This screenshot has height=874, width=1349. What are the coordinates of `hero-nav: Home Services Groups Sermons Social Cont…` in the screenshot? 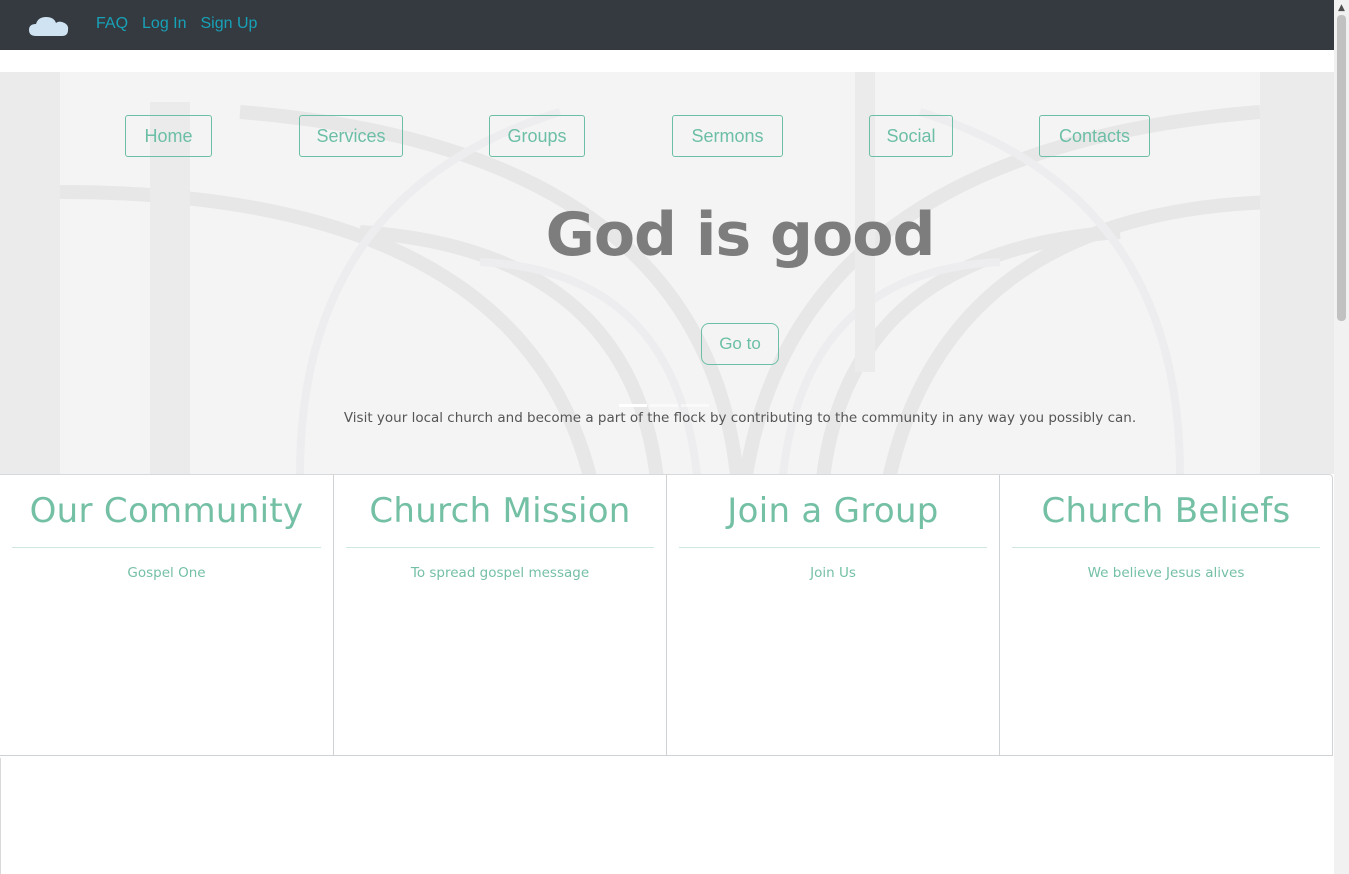 It's located at (667, 137).